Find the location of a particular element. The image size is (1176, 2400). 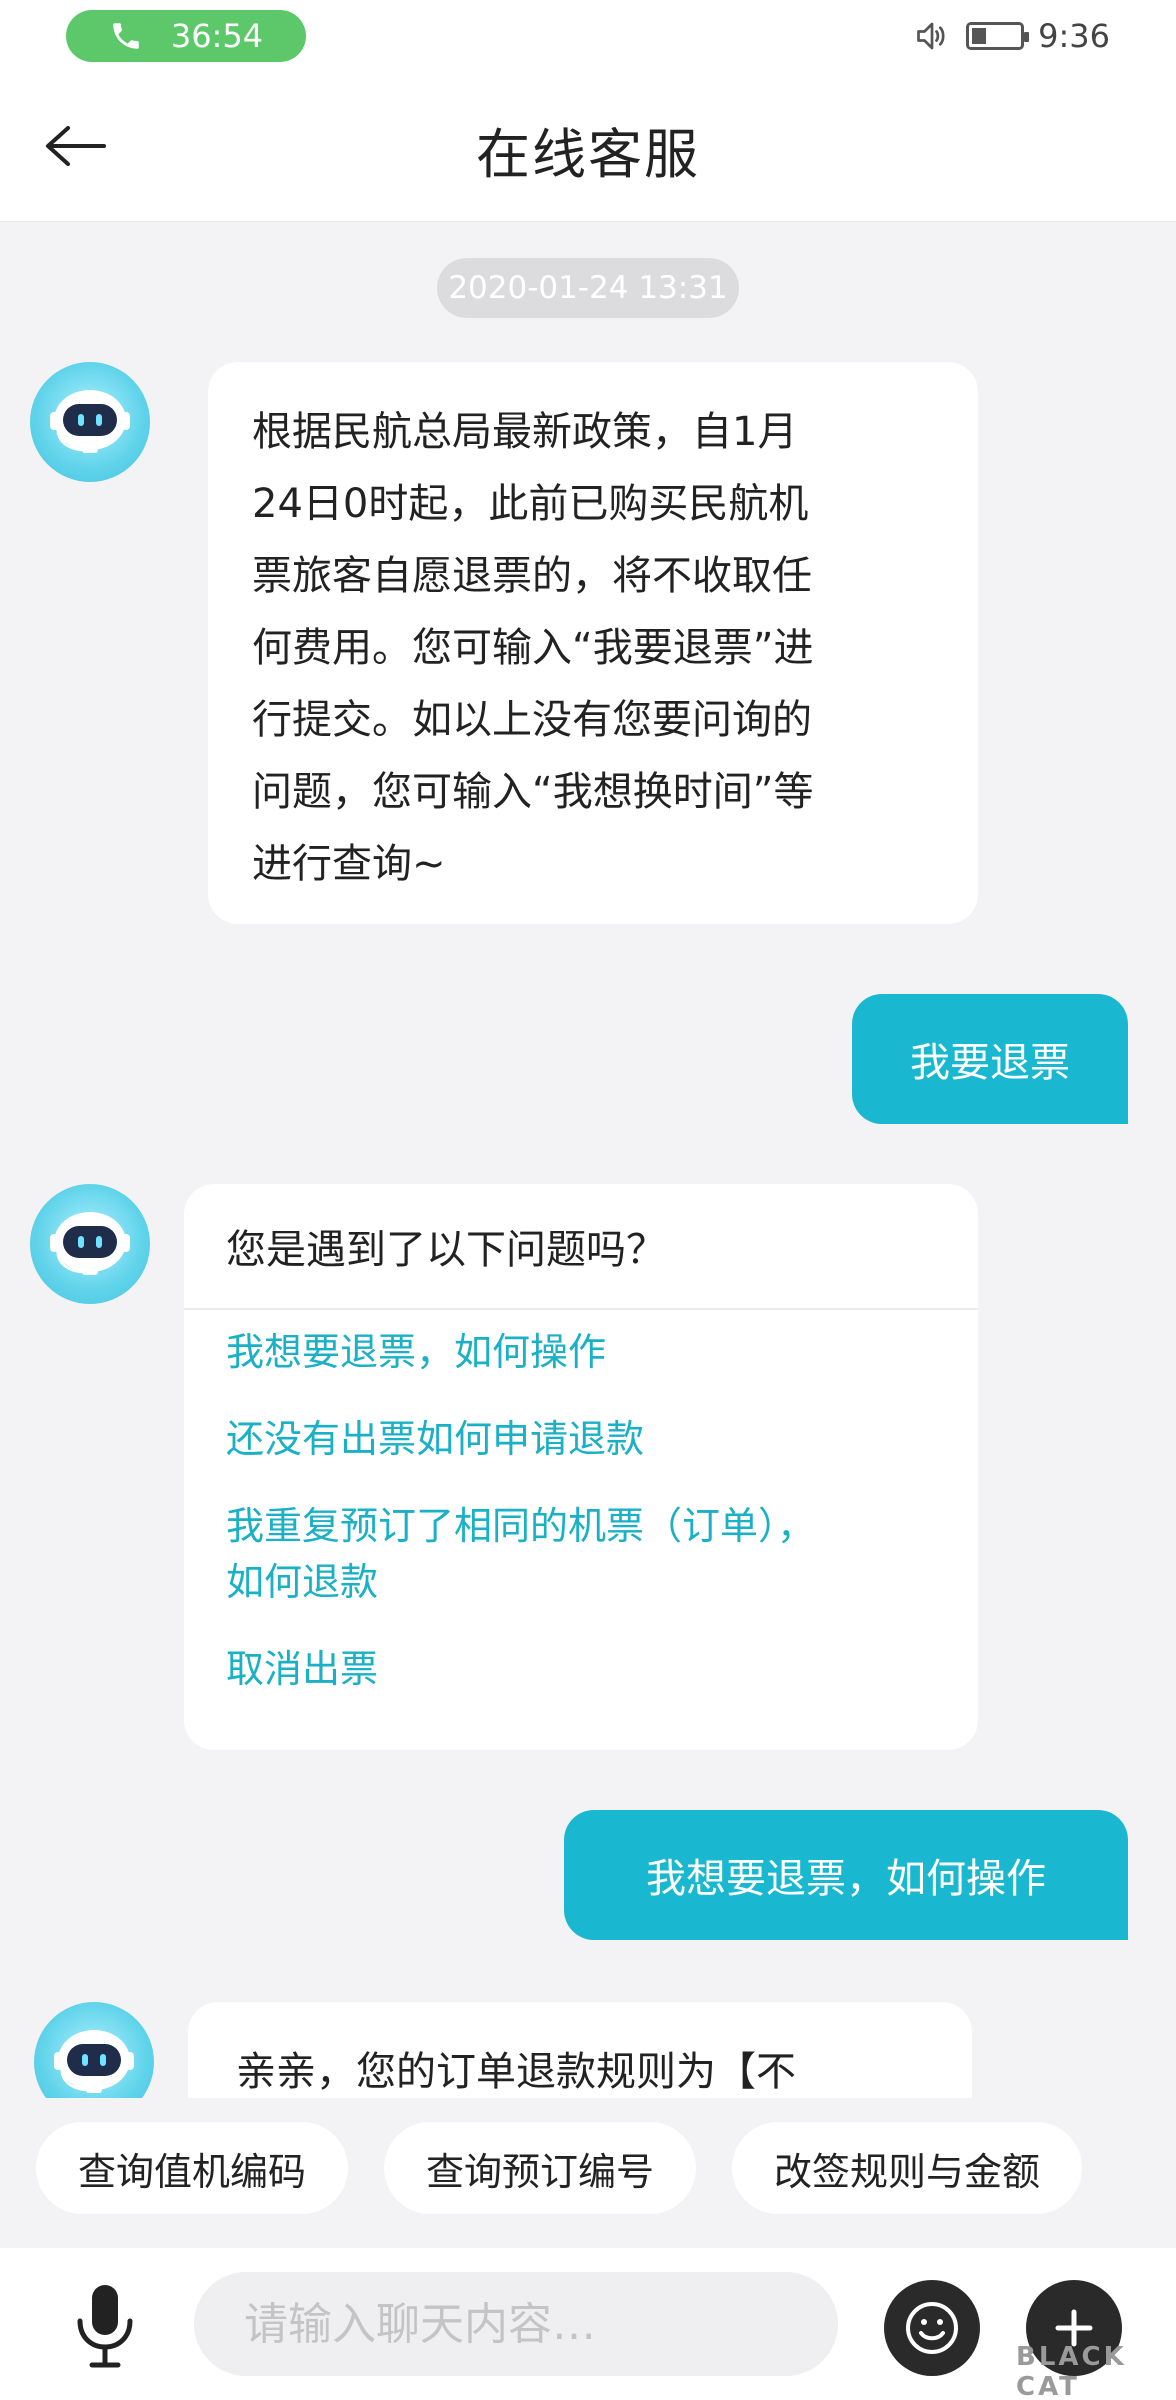

status-bar: 36:54 9:36 is located at coordinates (588, 36).